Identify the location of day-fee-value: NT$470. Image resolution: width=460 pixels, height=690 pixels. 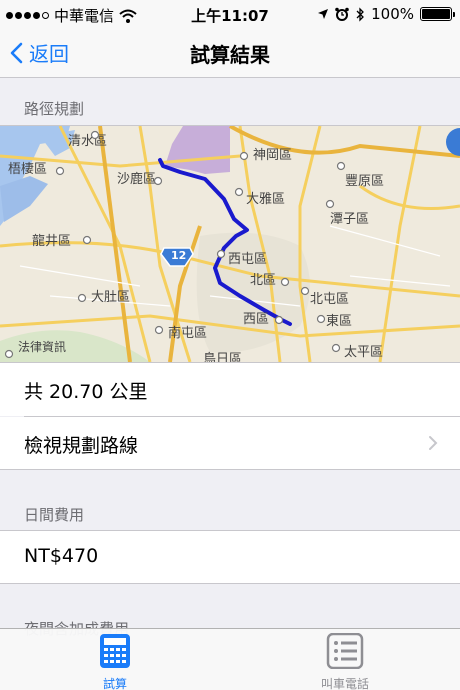
(61, 556).